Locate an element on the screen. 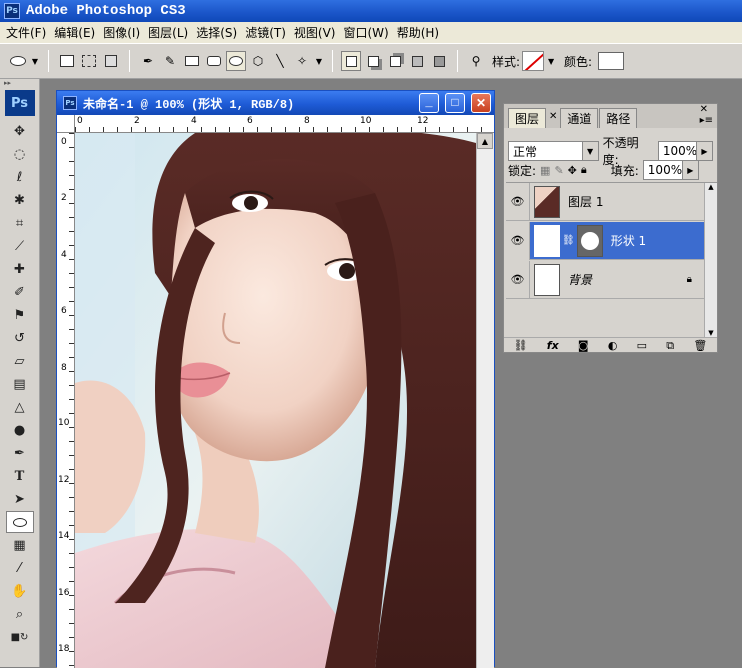  menu-select: 选择(S) is located at coordinates (218, 32).